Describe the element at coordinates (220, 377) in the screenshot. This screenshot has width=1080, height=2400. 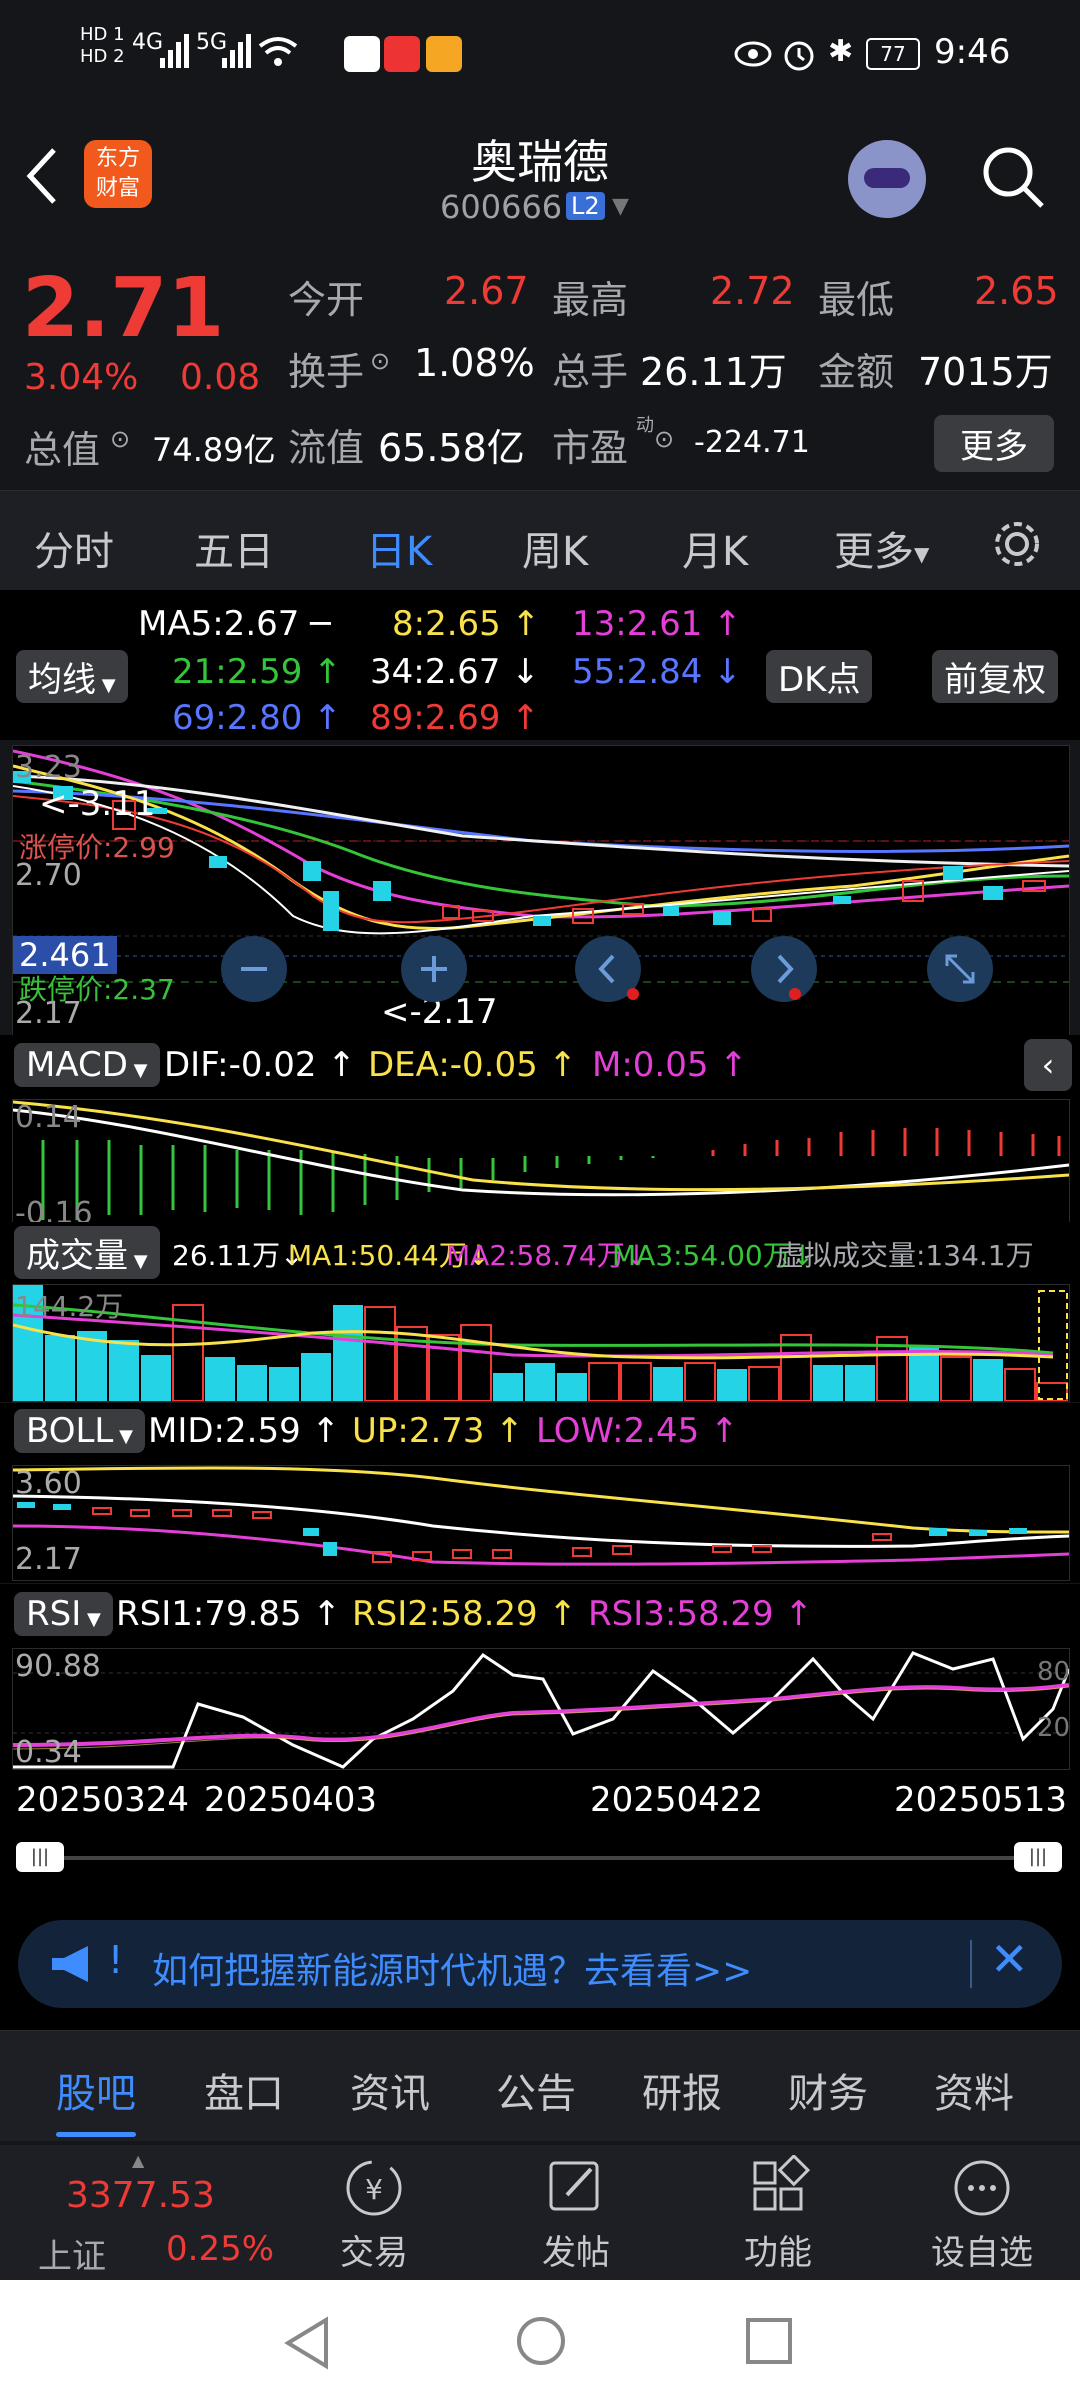
I see `change-amount: 0.08` at that location.